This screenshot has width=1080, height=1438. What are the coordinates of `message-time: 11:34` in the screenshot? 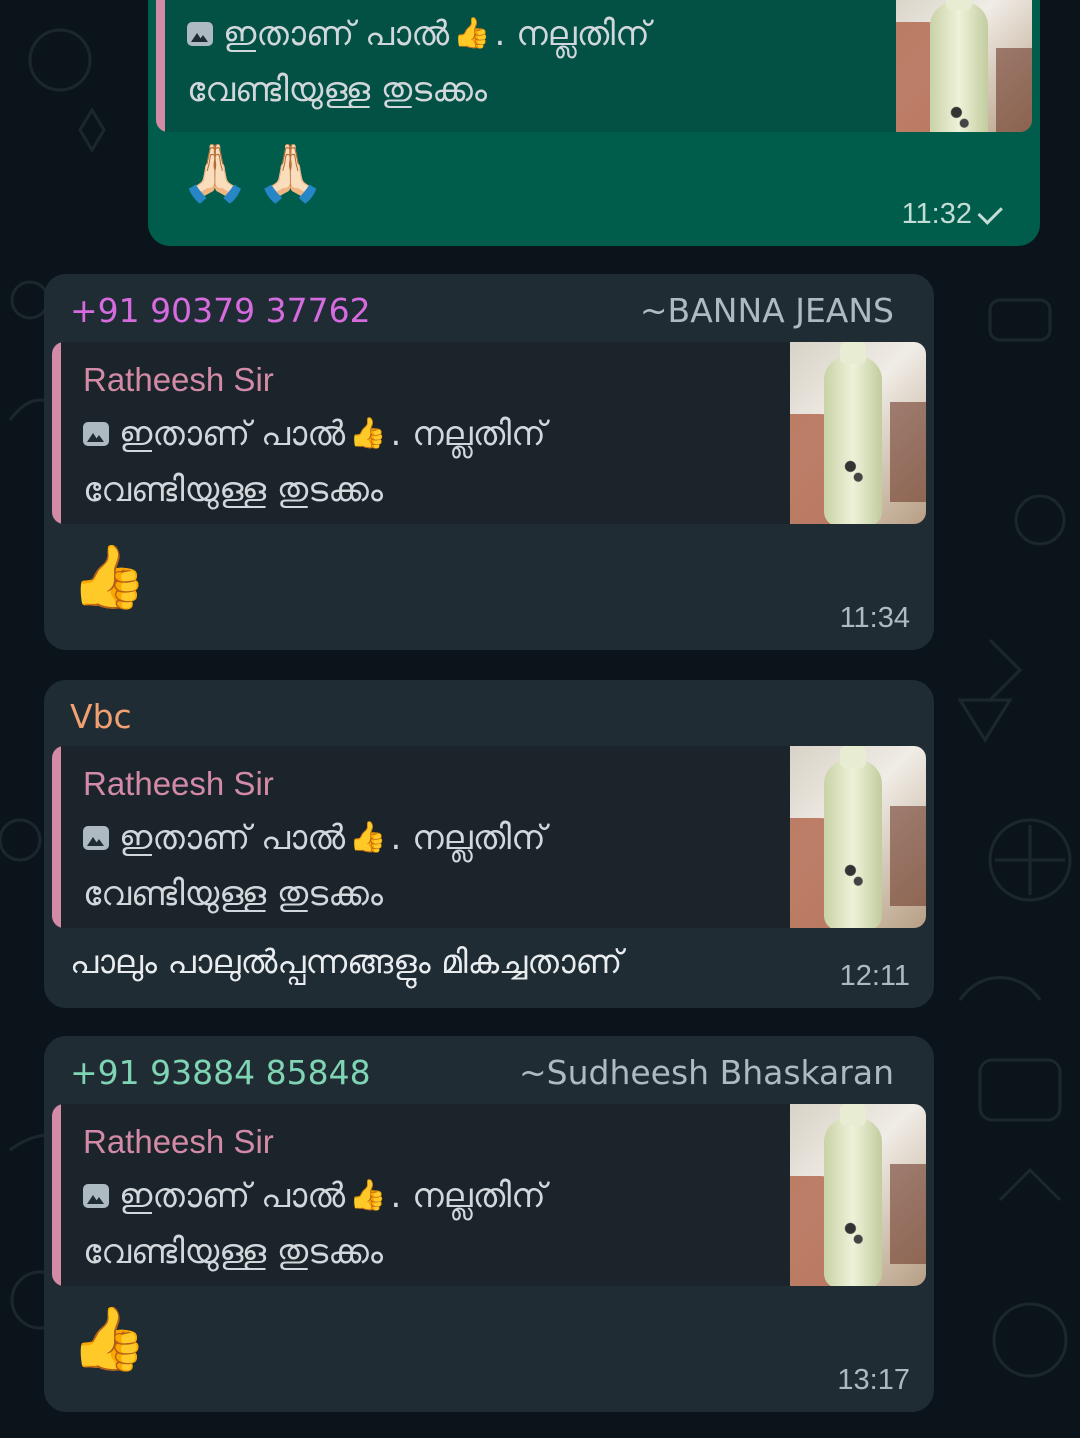 It's located at (874, 618).